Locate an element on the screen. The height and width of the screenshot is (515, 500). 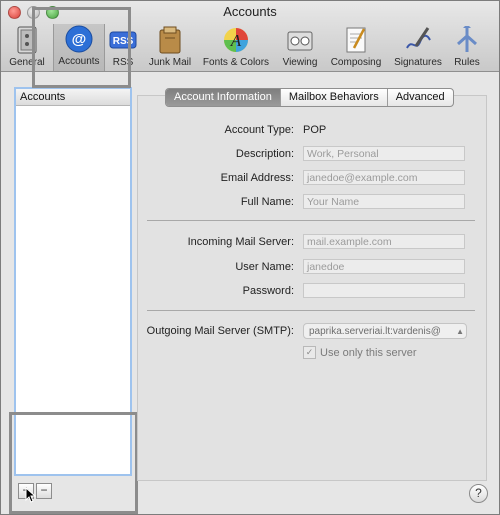
toolbar-junk-mail: Junk Mail is located at coordinates (170, 47).